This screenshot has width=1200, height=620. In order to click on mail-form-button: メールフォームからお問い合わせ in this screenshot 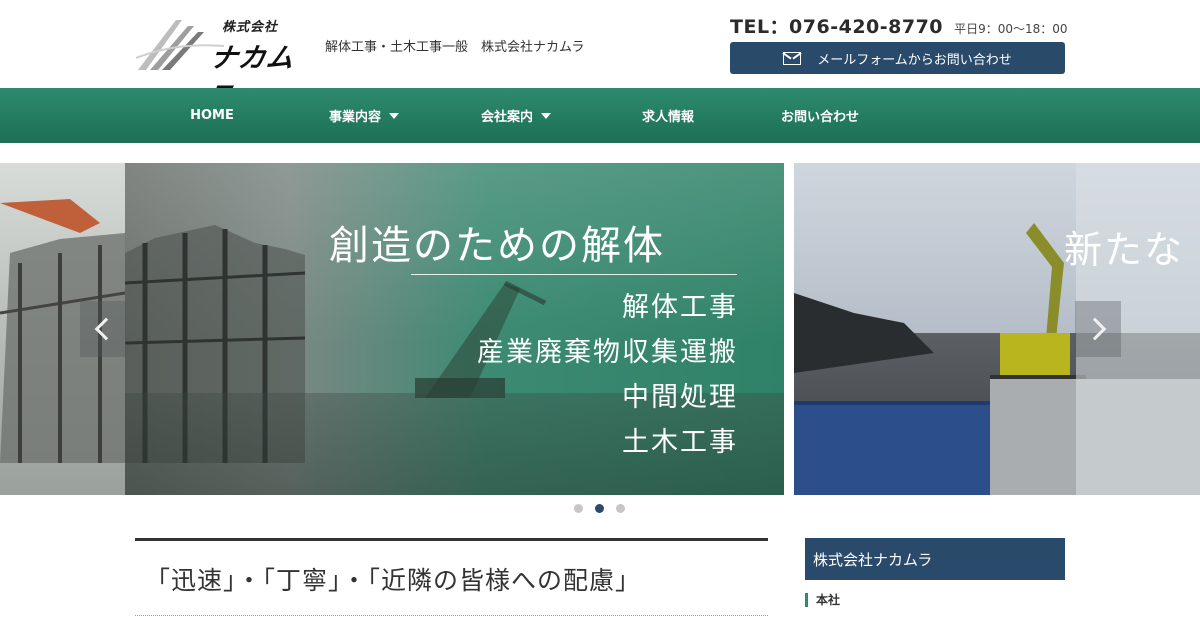, I will do `click(897, 58)`.